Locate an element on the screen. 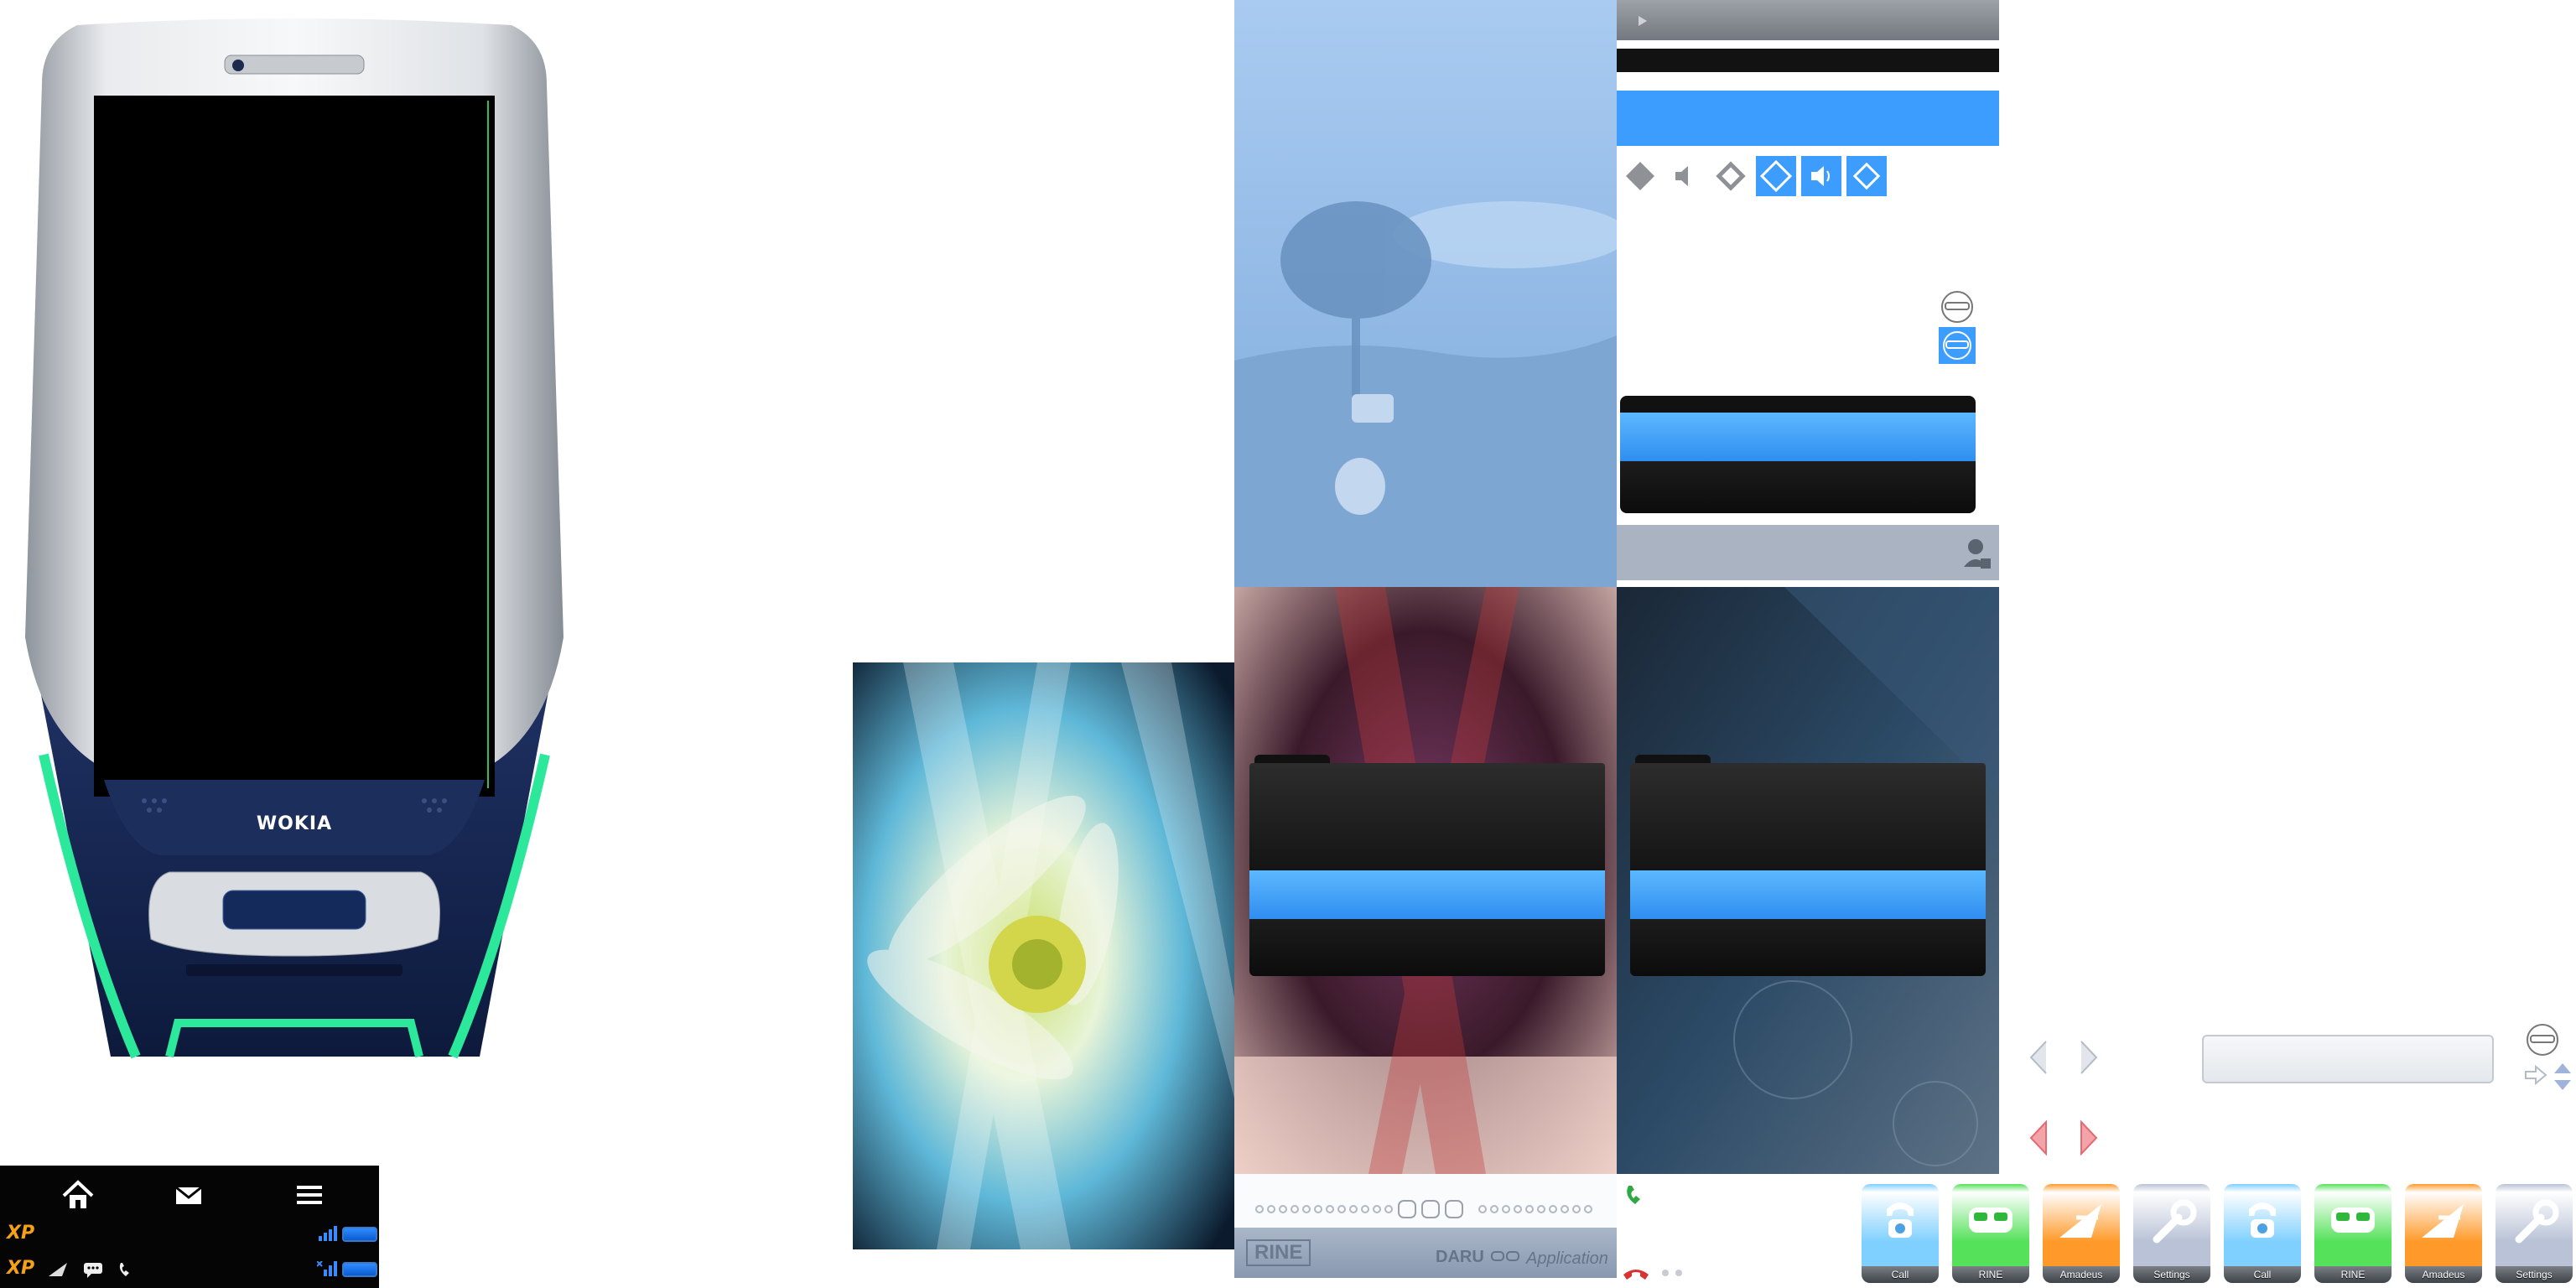 The height and width of the screenshot is (1288, 2576). sound-off-button is located at coordinates (1685, 176).